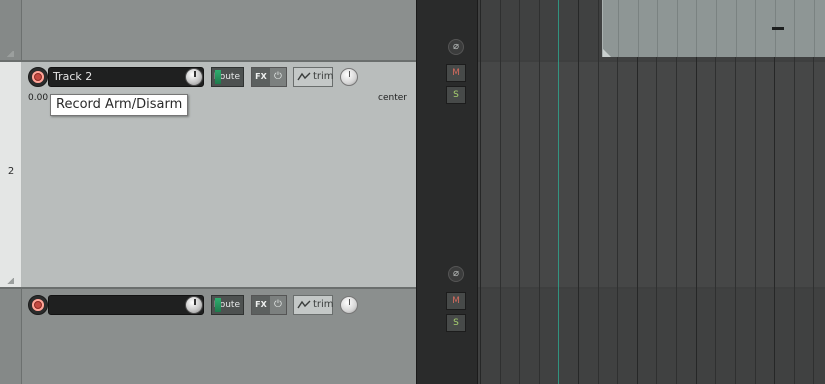  I want to click on track-2-name: Track 2, so click(73, 76).